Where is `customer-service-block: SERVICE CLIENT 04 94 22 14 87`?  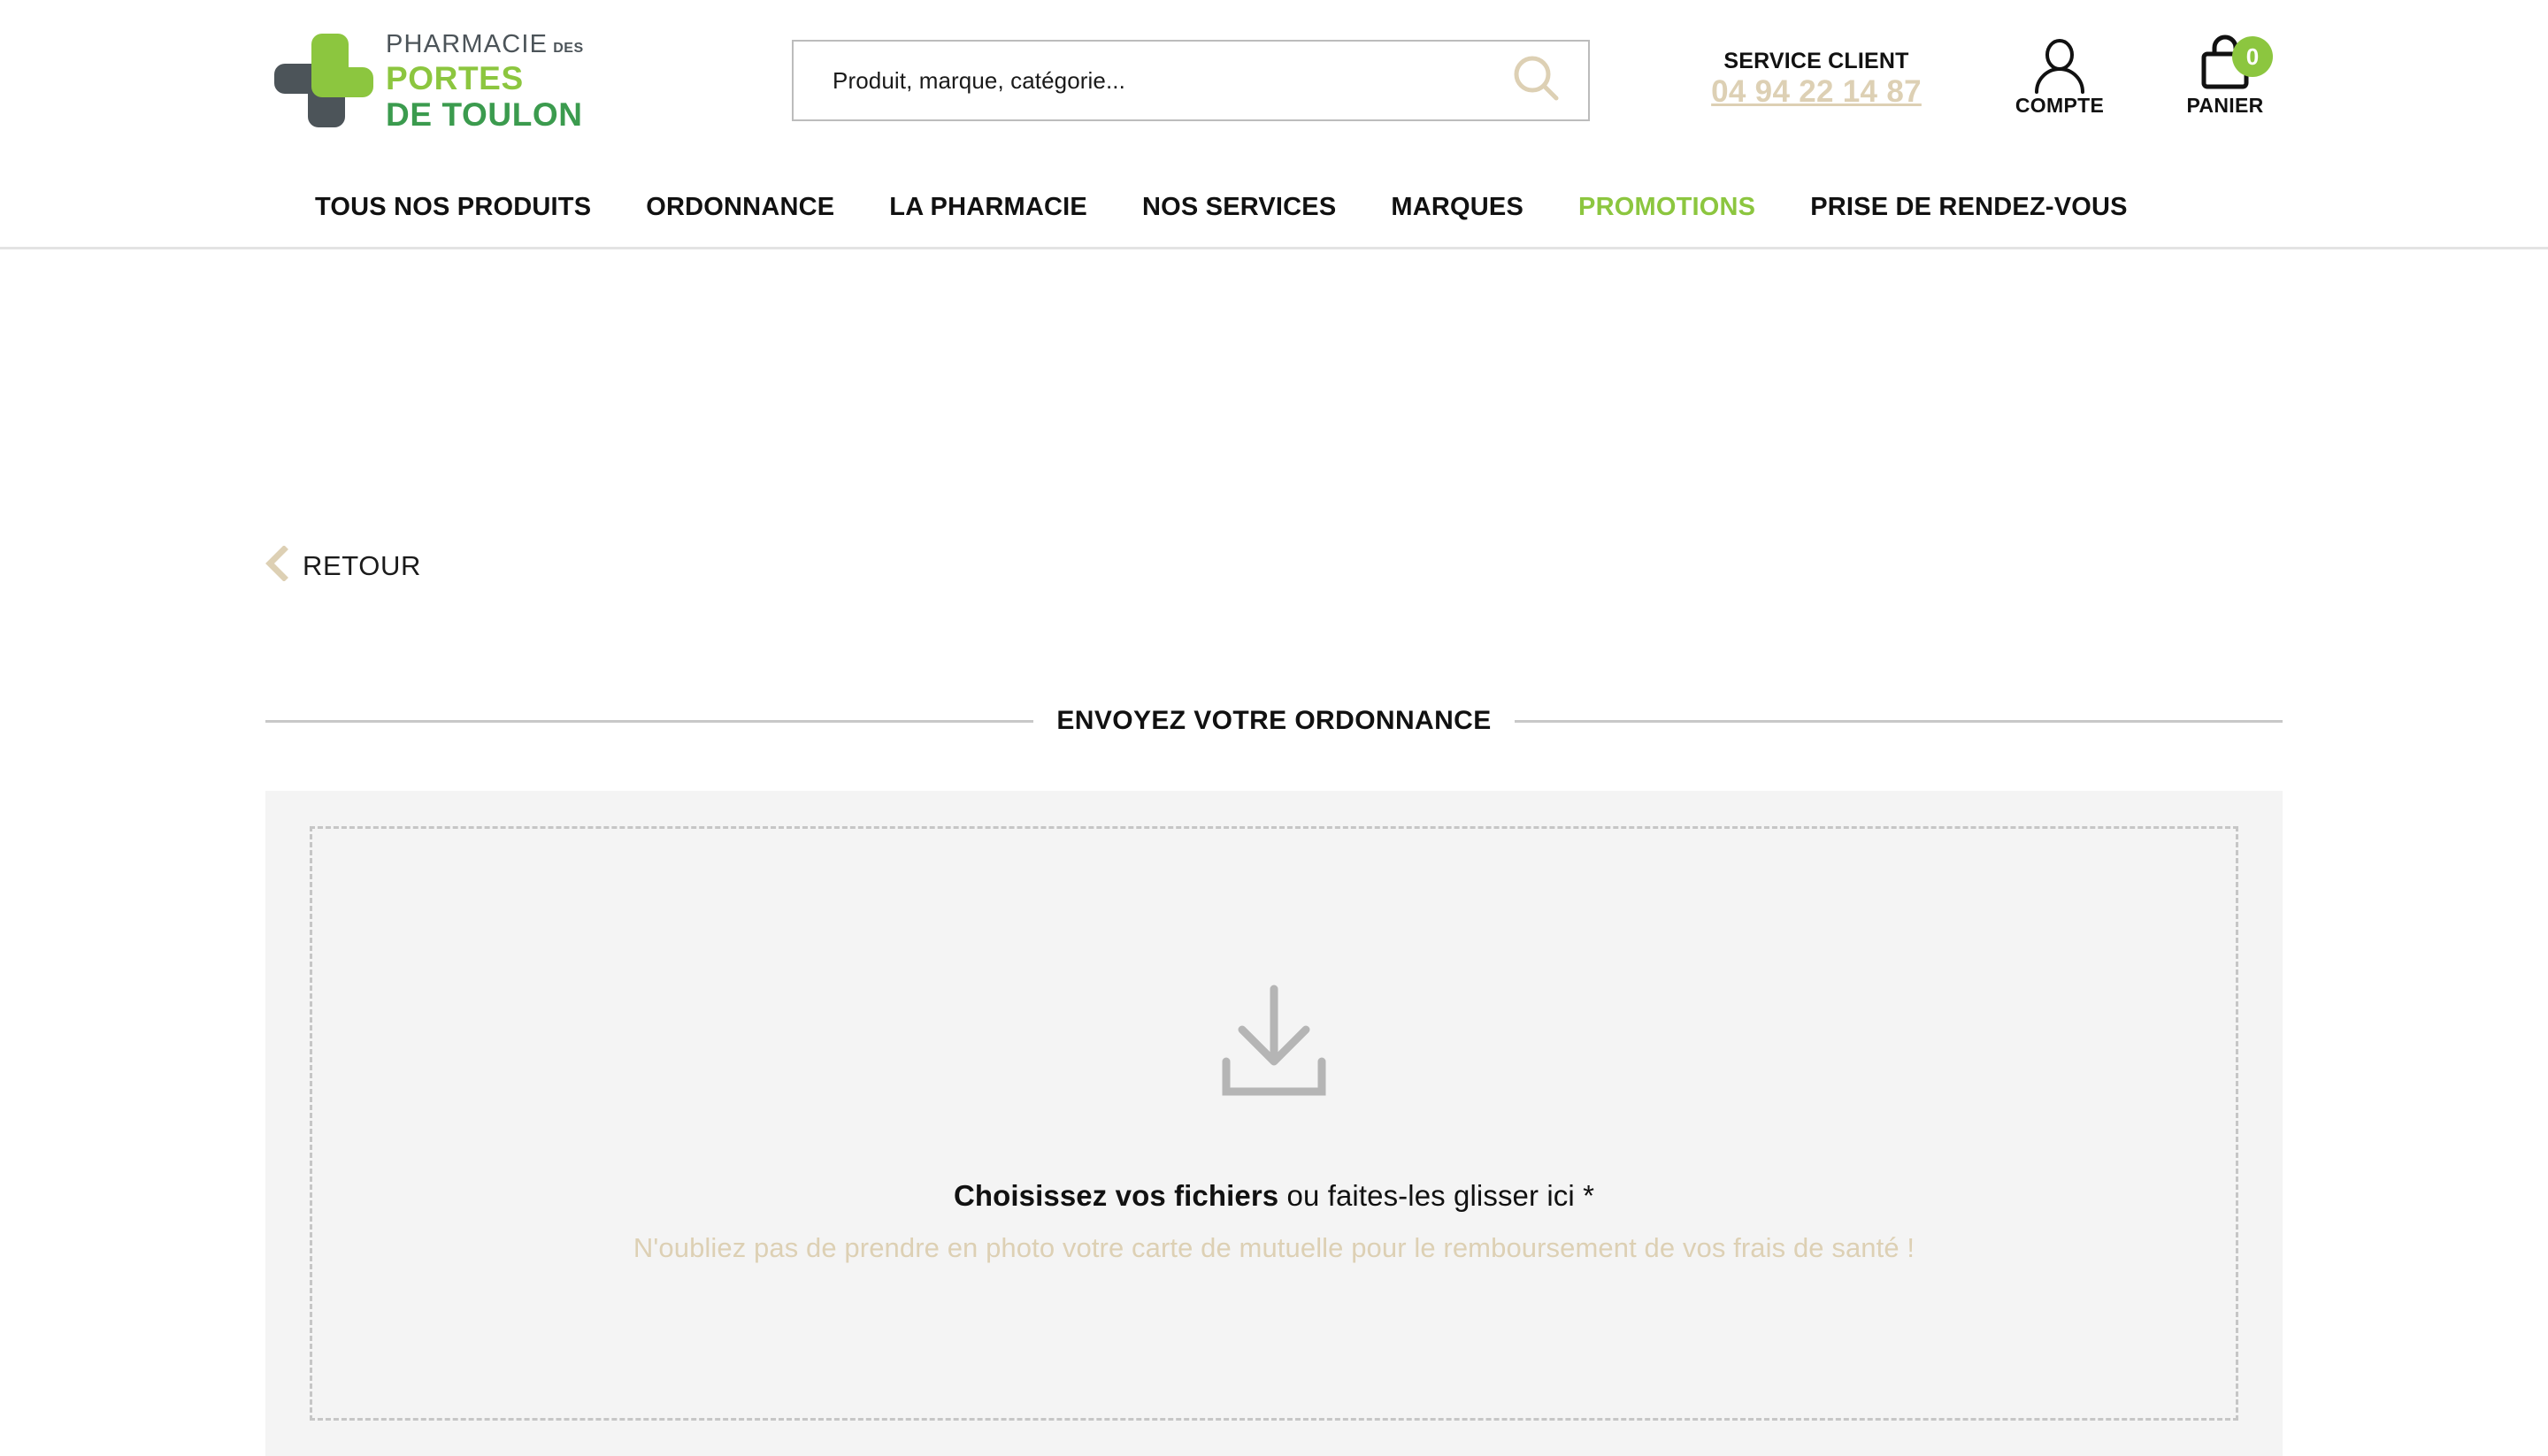
customer-service-block: SERVICE CLIENT 04 94 22 14 87 is located at coordinates (1816, 79).